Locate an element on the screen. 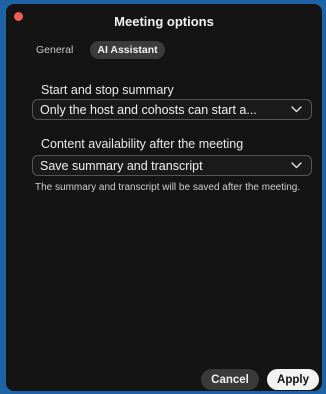  tab-ai-assistant: AI Assistant is located at coordinates (127, 50).